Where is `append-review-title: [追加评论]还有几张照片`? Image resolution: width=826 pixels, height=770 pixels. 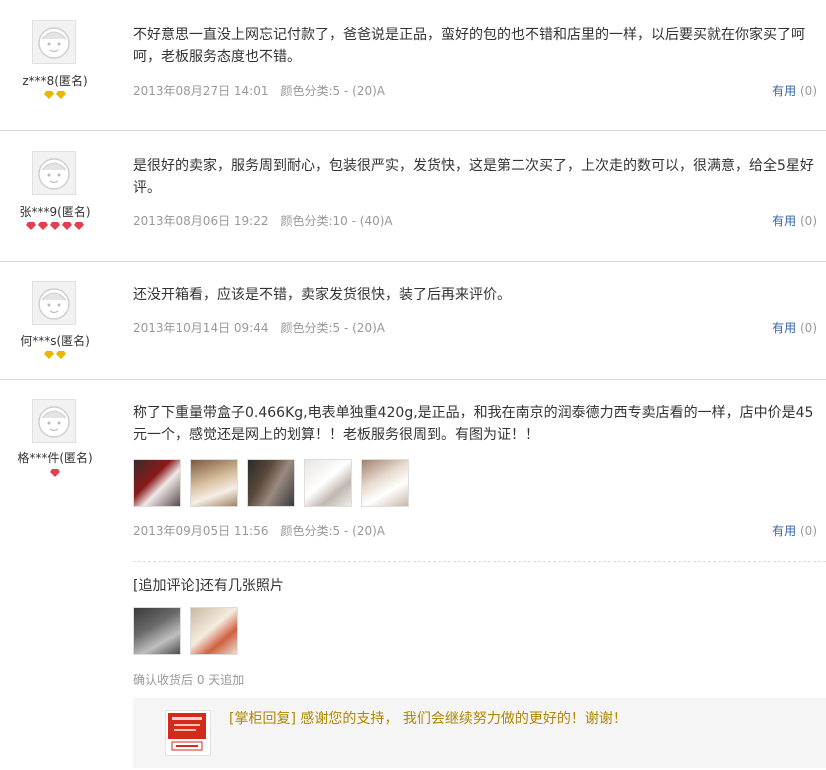 append-review-title: [追加评论]还有几张照片 is located at coordinates (208, 586).